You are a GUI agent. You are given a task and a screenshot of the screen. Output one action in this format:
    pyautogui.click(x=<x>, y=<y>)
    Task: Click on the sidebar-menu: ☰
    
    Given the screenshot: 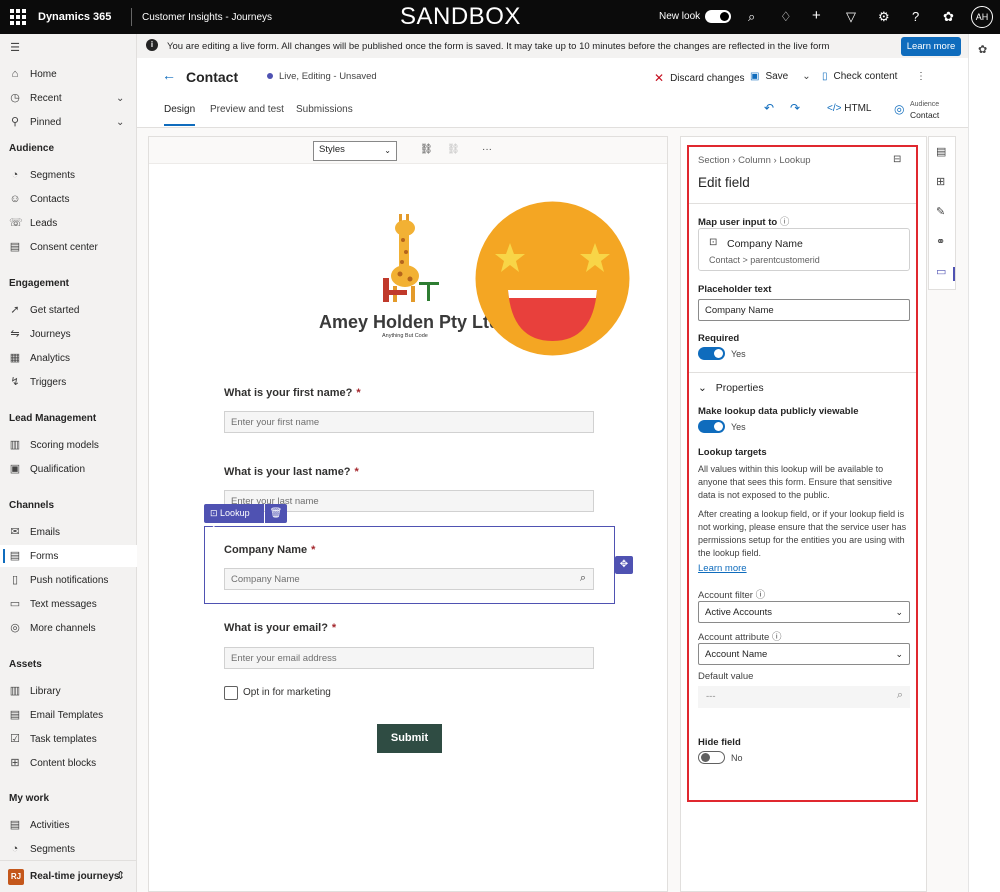 What is the action you would take?
    pyautogui.click(x=68, y=48)
    